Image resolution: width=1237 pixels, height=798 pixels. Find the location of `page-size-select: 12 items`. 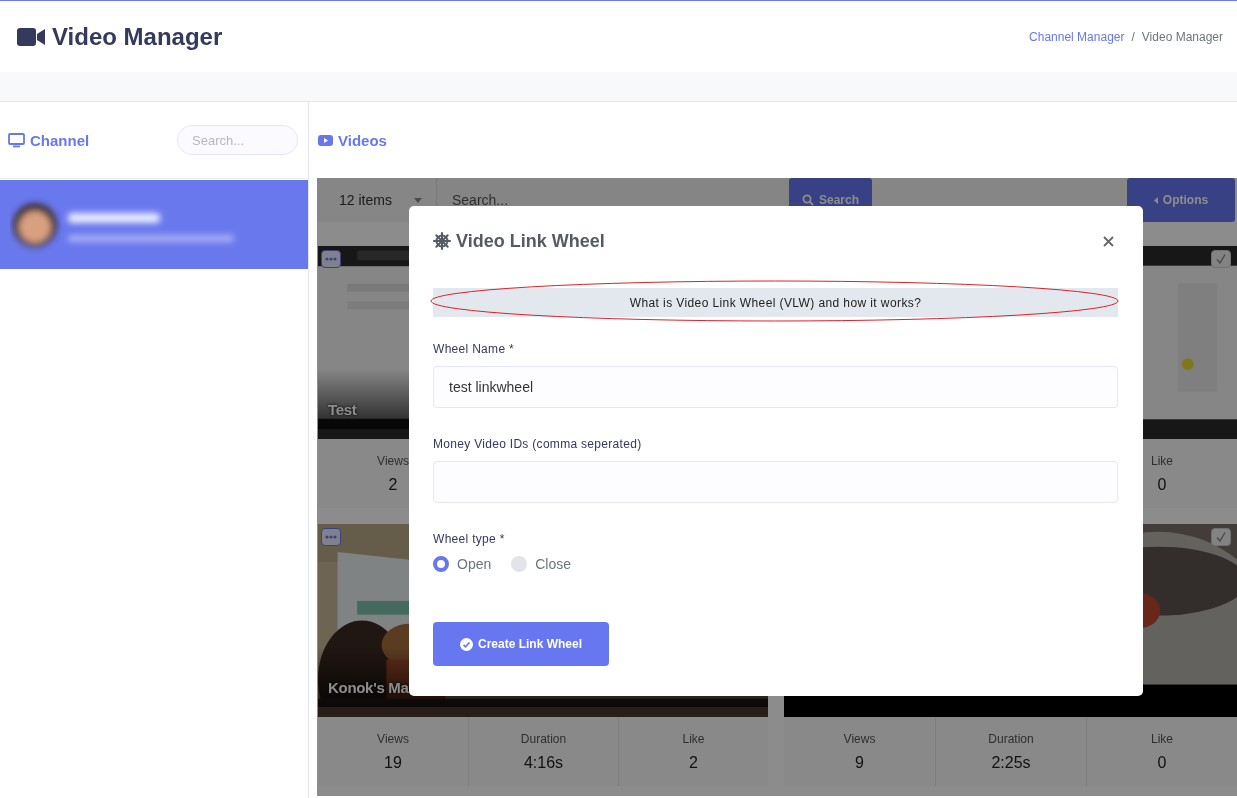

page-size-select: 12 items is located at coordinates (377, 200).